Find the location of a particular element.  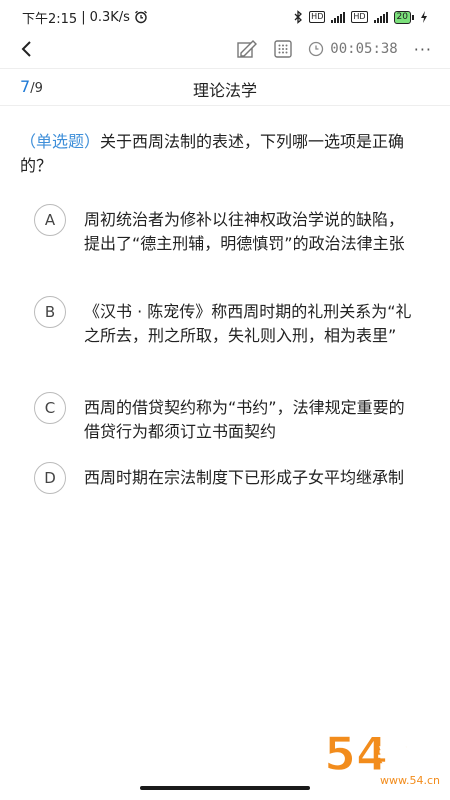

watermark-url: www.54.cn is located at coordinates (410, 780).